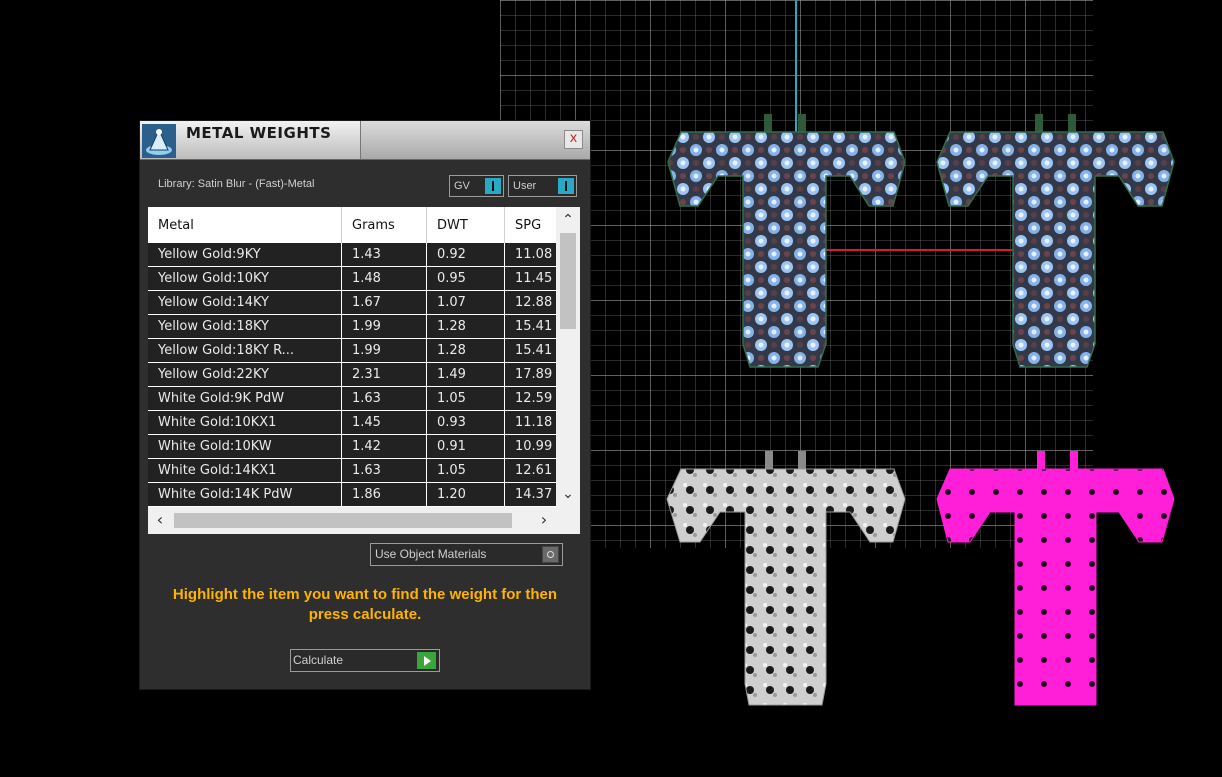 Image resolution: width=1222 pixels, height=777 pixels. What do you see at coordinates (466, 446) in the screenshot?
I see `cell-dwt: 0.91` at bounding box center [466, 446].